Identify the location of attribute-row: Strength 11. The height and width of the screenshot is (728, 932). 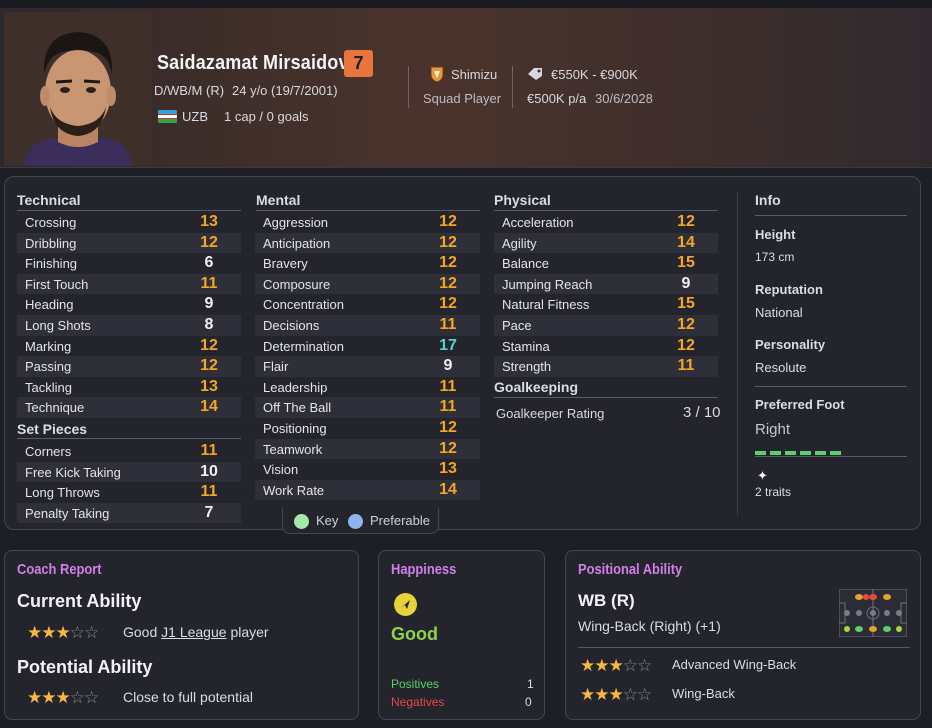
(606, 366).